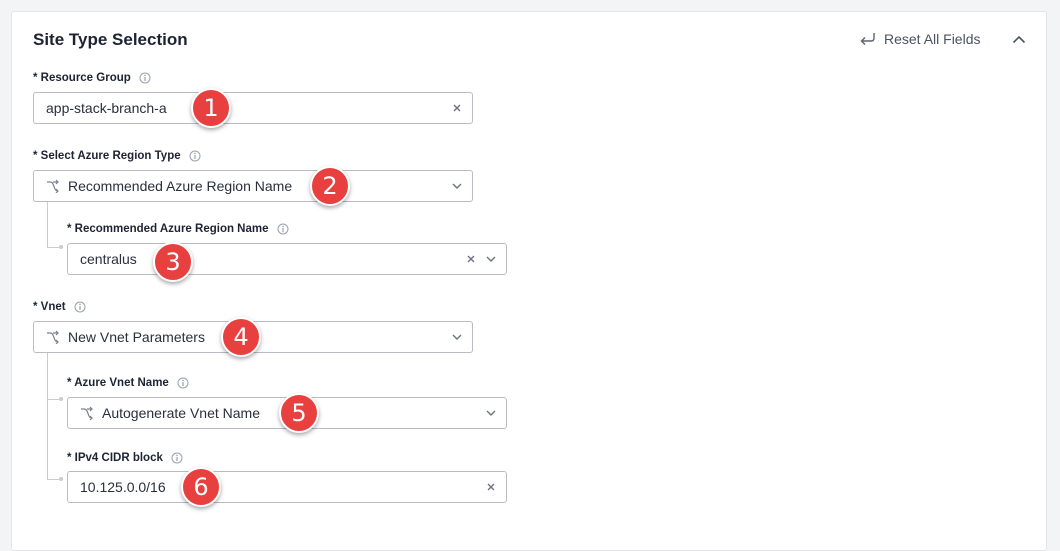  I want to click on cidr-label-row: * IPv4 CIDR block, so click(125, 458).